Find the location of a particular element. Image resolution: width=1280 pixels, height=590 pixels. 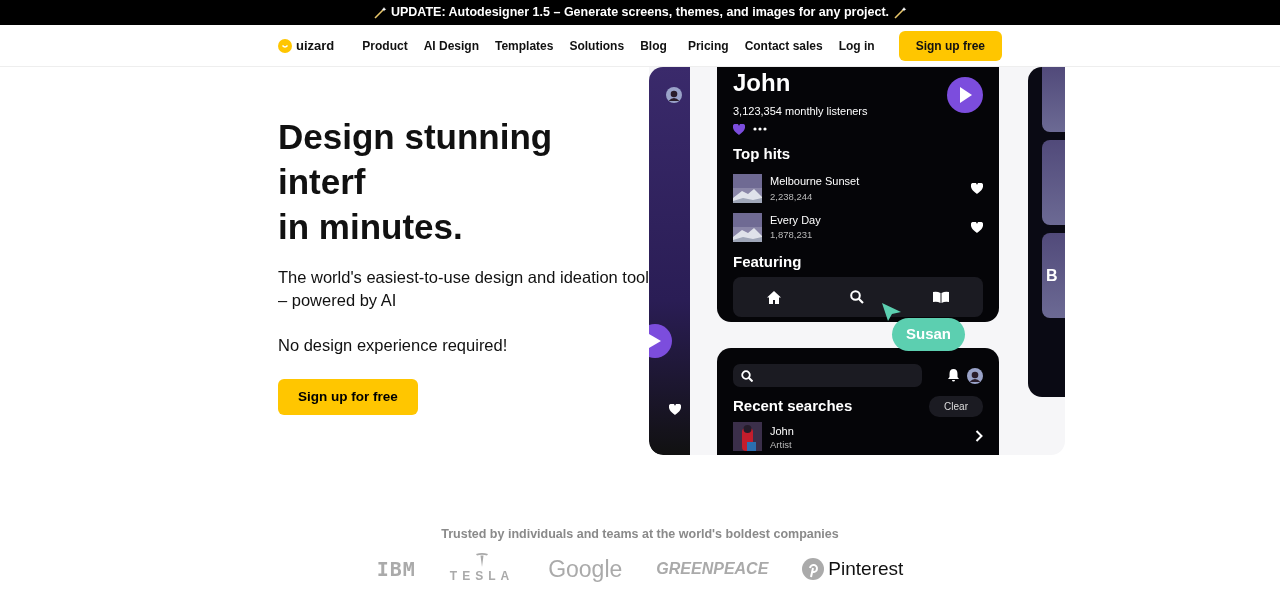

book-icon is located at coordinates (940, 297).